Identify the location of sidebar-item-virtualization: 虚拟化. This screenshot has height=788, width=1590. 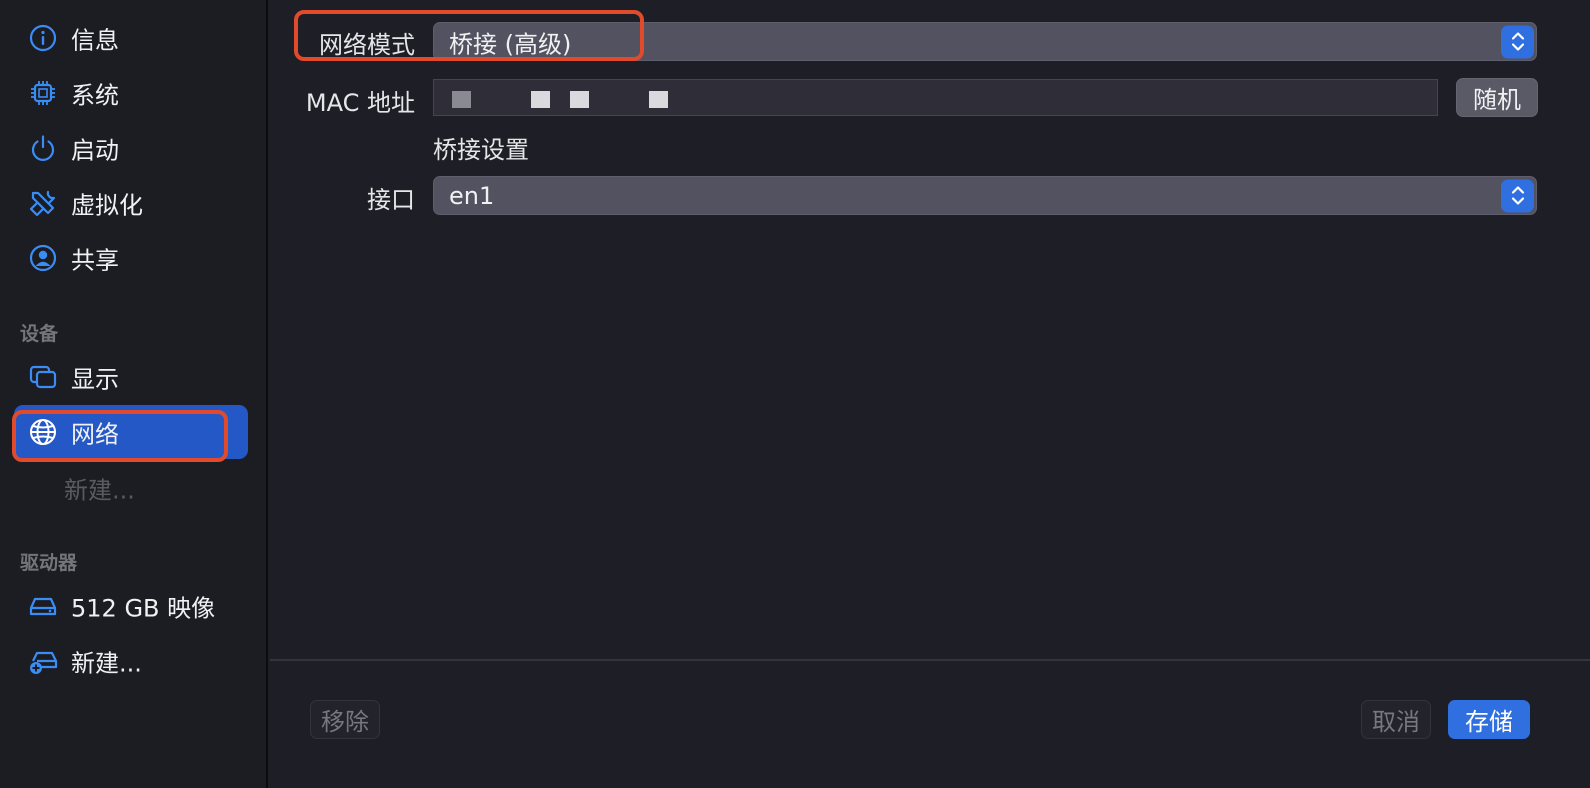
(131, 203).